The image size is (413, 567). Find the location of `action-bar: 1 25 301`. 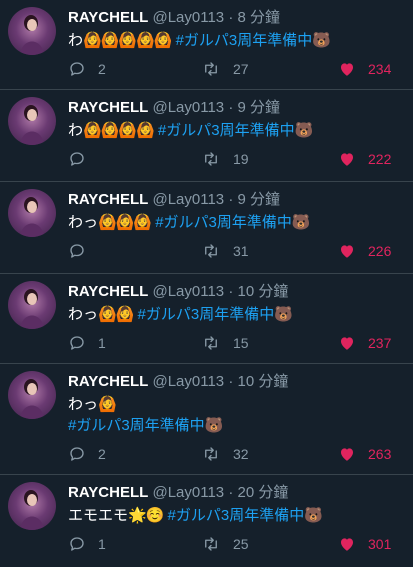

action-bar: 1 25 301 is located at coordinates (234, 544).